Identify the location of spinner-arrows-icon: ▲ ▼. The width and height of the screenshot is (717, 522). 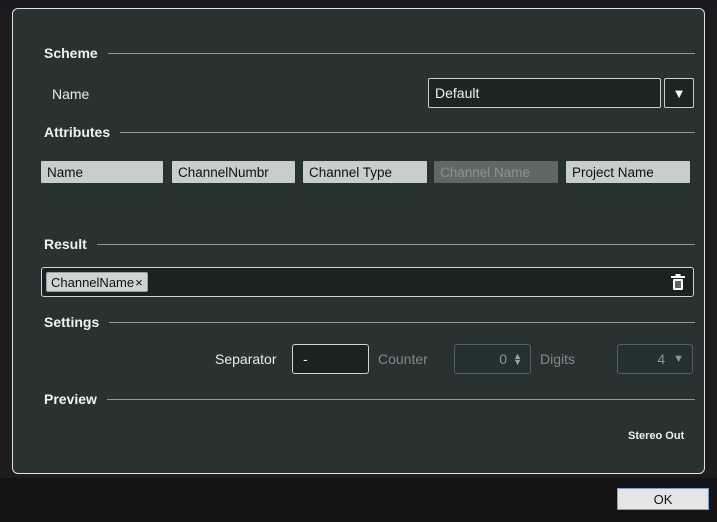
(517, 359).